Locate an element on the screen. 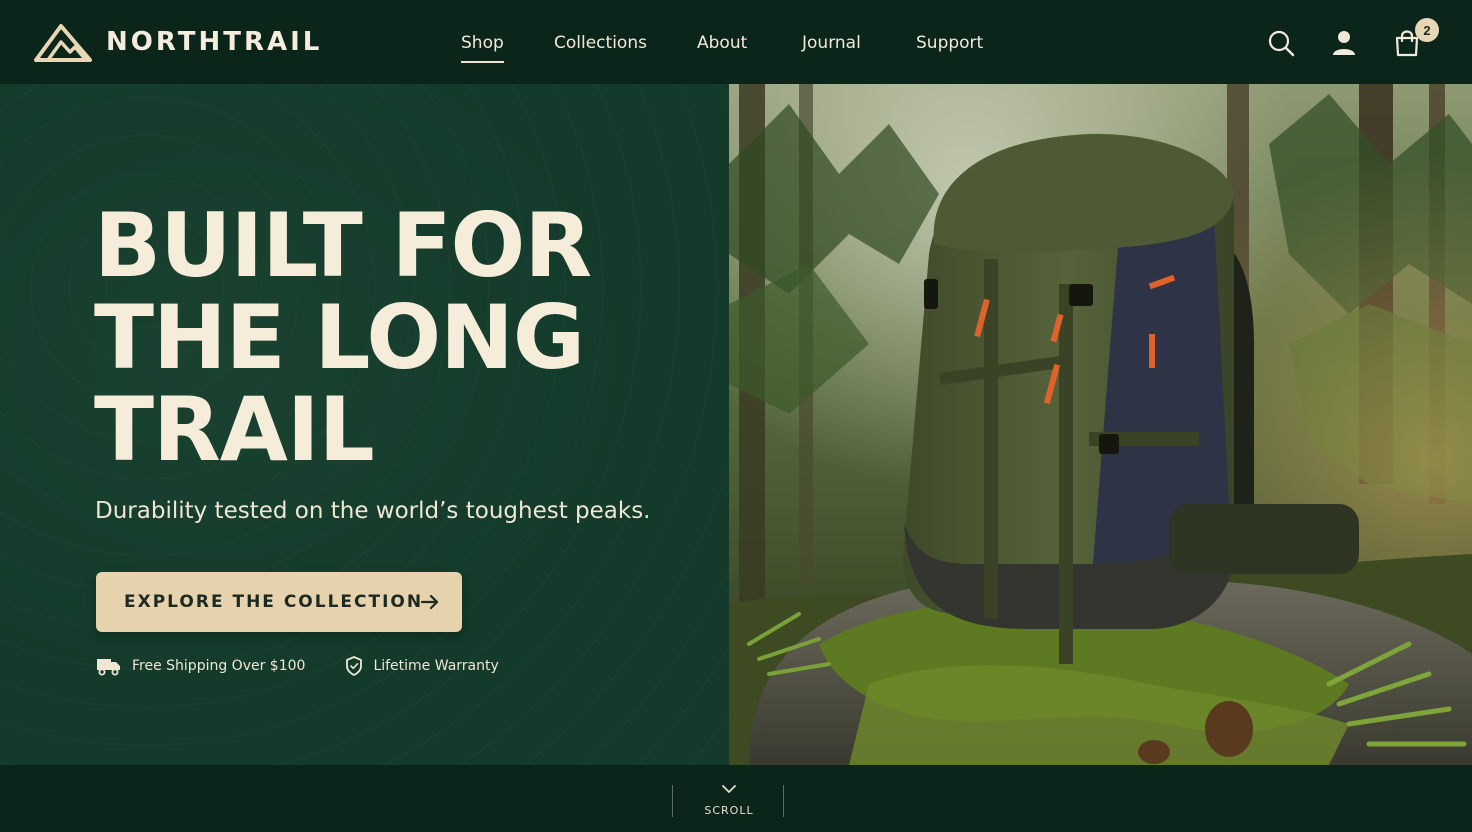 Image resolution: width=1472 pixels, height=832 pixels. nav-item-journal: Journal is located at coordinates (831, 43).